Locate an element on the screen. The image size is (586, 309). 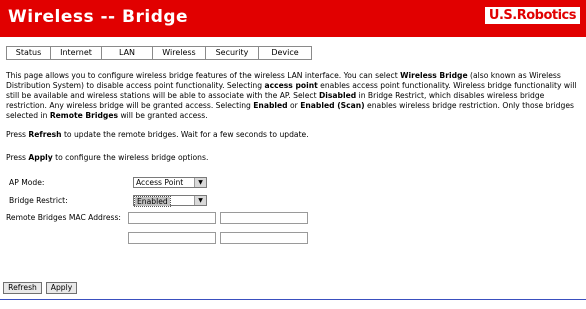
usrobotics-logo: U.S.Robotics is located at coordinates (532, 15).